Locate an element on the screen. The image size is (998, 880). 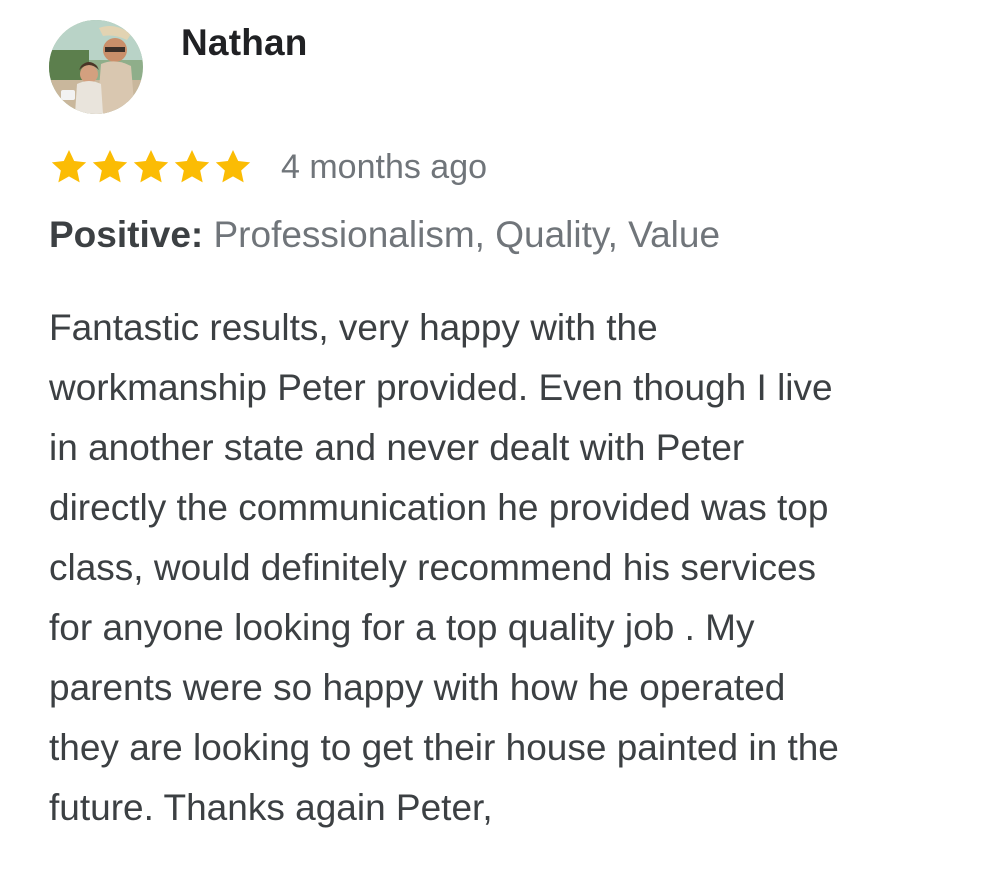
reviewer-photo-icon is located at coordinates (96, 67).